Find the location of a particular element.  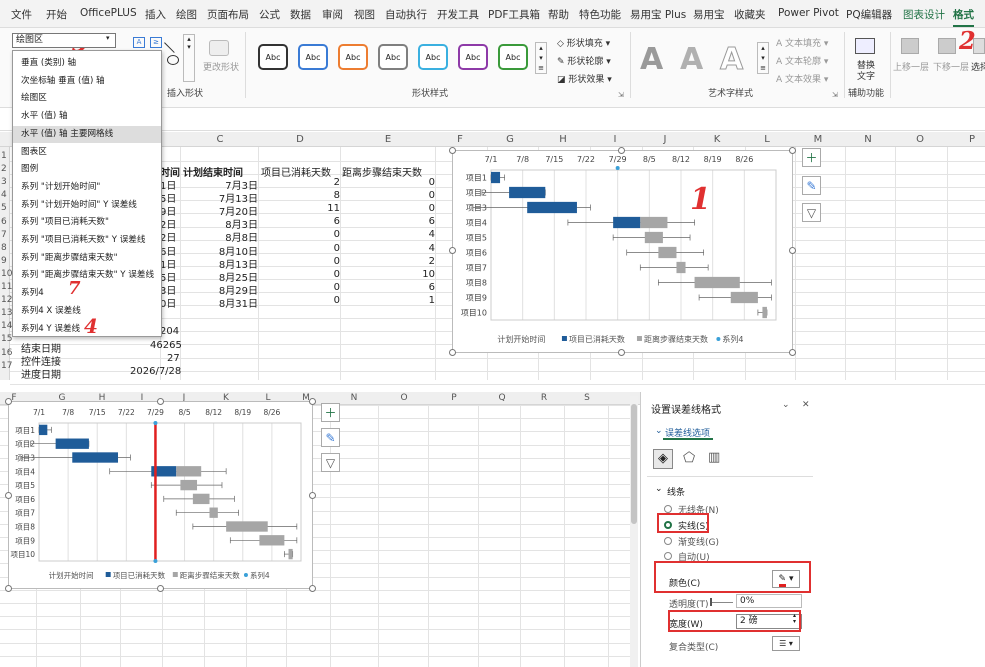

cell-consumed: 6 is located at coordinates (337, 221).